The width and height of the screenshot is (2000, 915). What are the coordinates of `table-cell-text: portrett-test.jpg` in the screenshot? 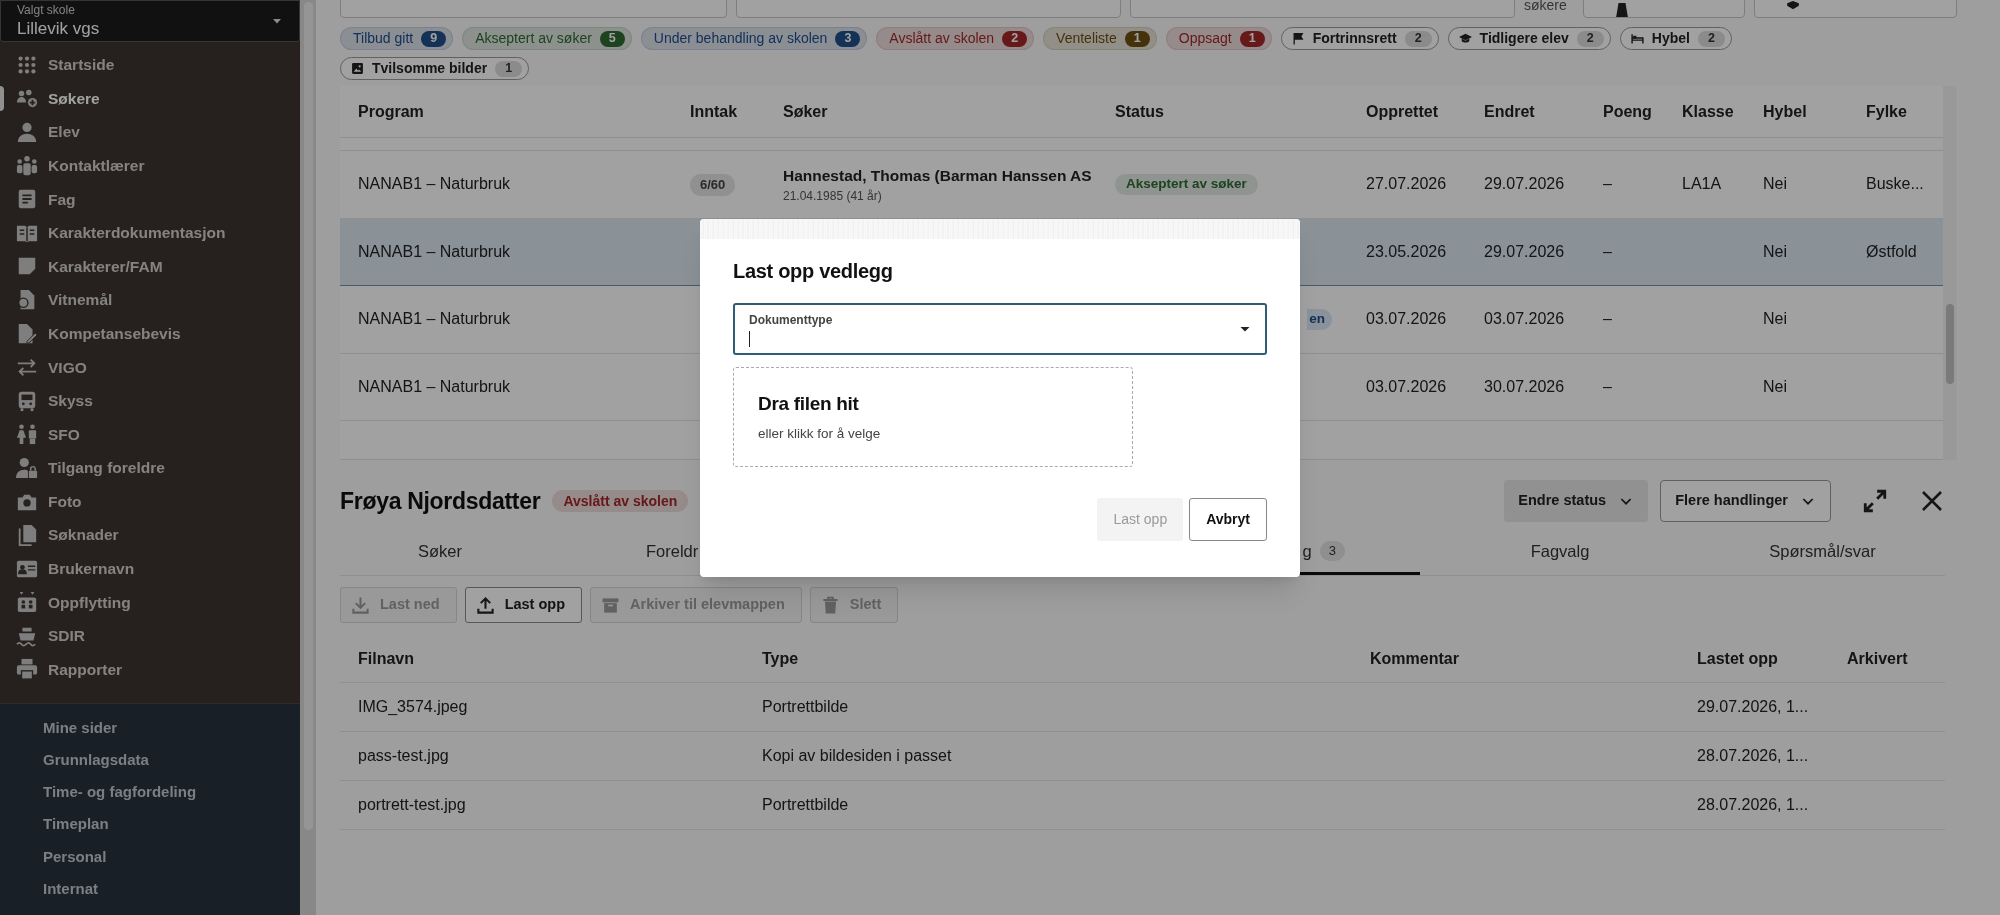 It's located at (412, 805).